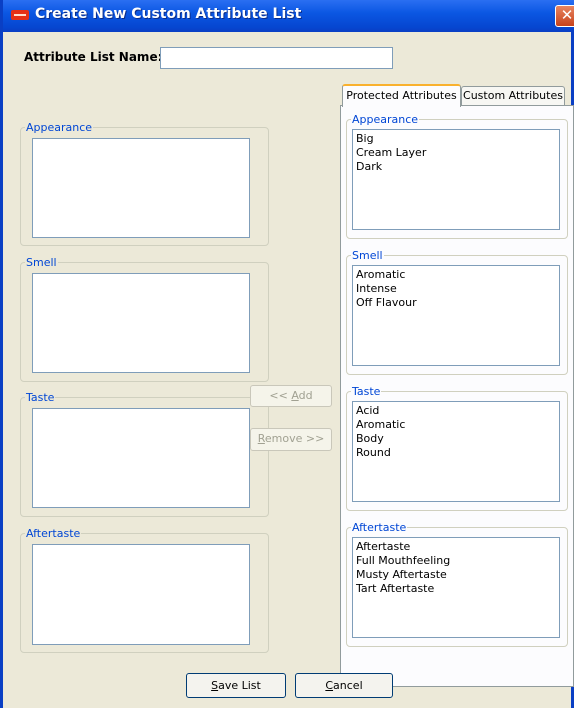 This screenshot has height=708, width=574. Describe the element at coordinates (168, 14) in the screenshot. I see `window-title: Create New Custom Attribute List` at that location.